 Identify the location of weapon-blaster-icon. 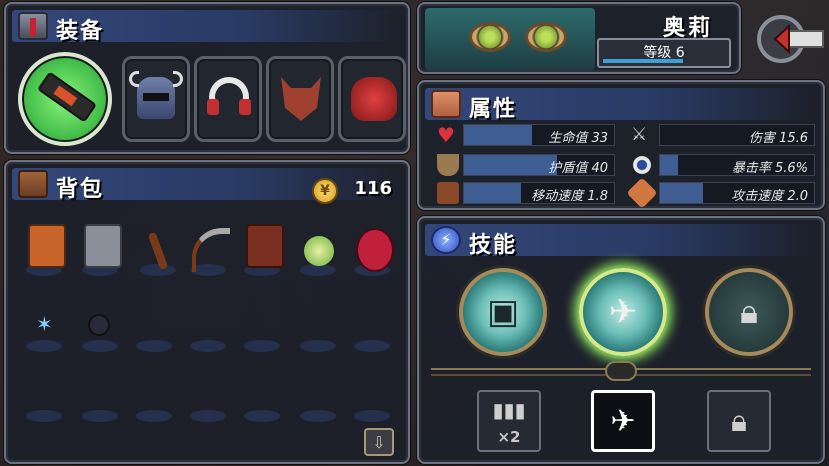
(67, 97).